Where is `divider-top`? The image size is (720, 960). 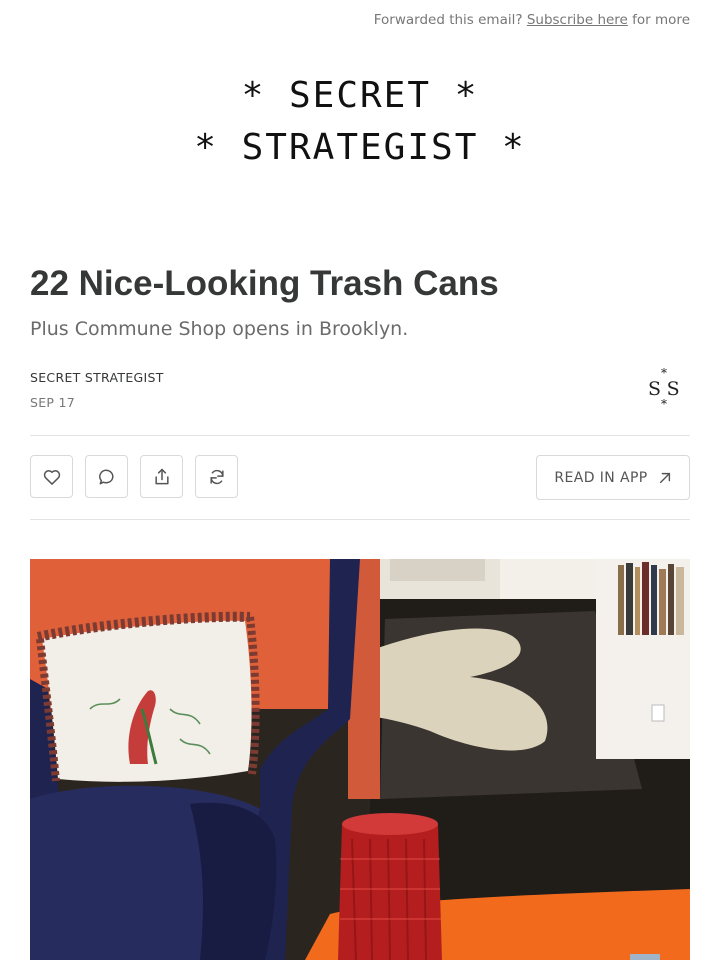
divider-top is located at coordinates (360, 435).